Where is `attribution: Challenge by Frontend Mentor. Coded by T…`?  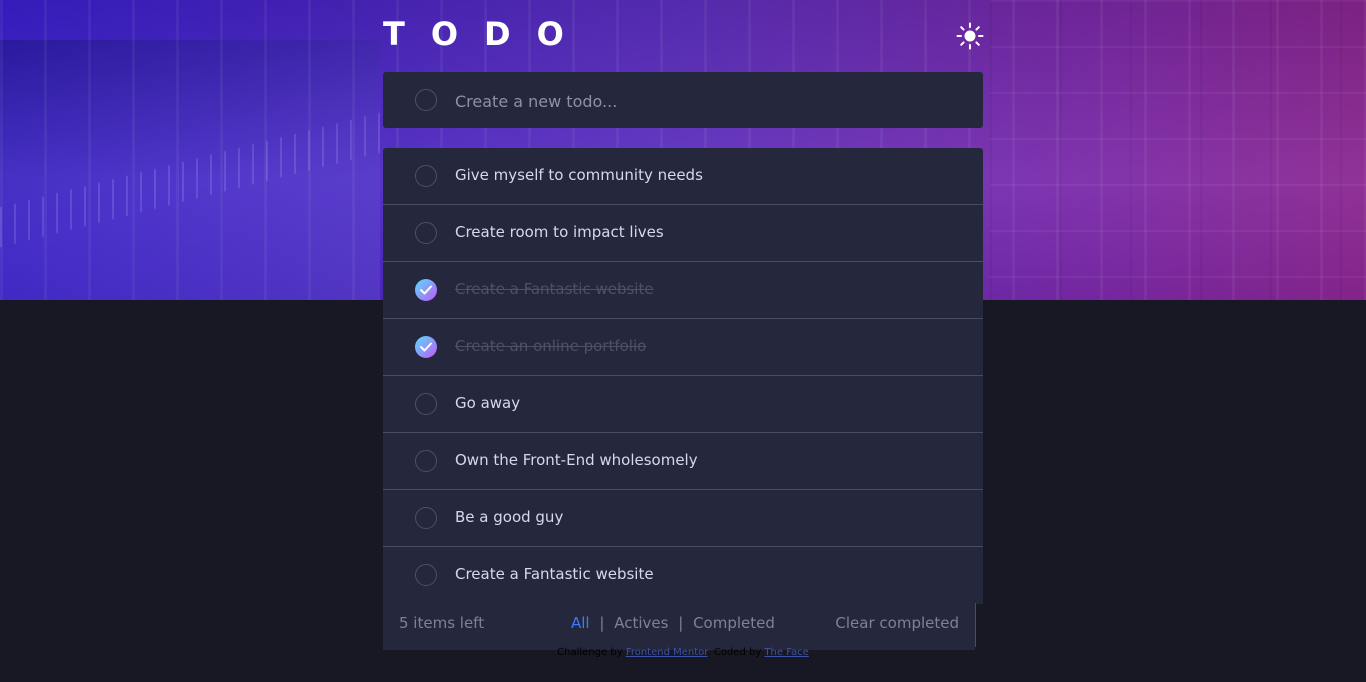 attribution: Challenge by Frontend Mentor. Coded by T… is located at coordinates (683, 652).